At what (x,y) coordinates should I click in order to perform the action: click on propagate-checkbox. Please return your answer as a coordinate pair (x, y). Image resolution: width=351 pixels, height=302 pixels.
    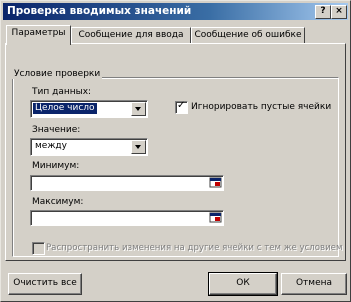
    Looking at the image, I should click on (38, 248).